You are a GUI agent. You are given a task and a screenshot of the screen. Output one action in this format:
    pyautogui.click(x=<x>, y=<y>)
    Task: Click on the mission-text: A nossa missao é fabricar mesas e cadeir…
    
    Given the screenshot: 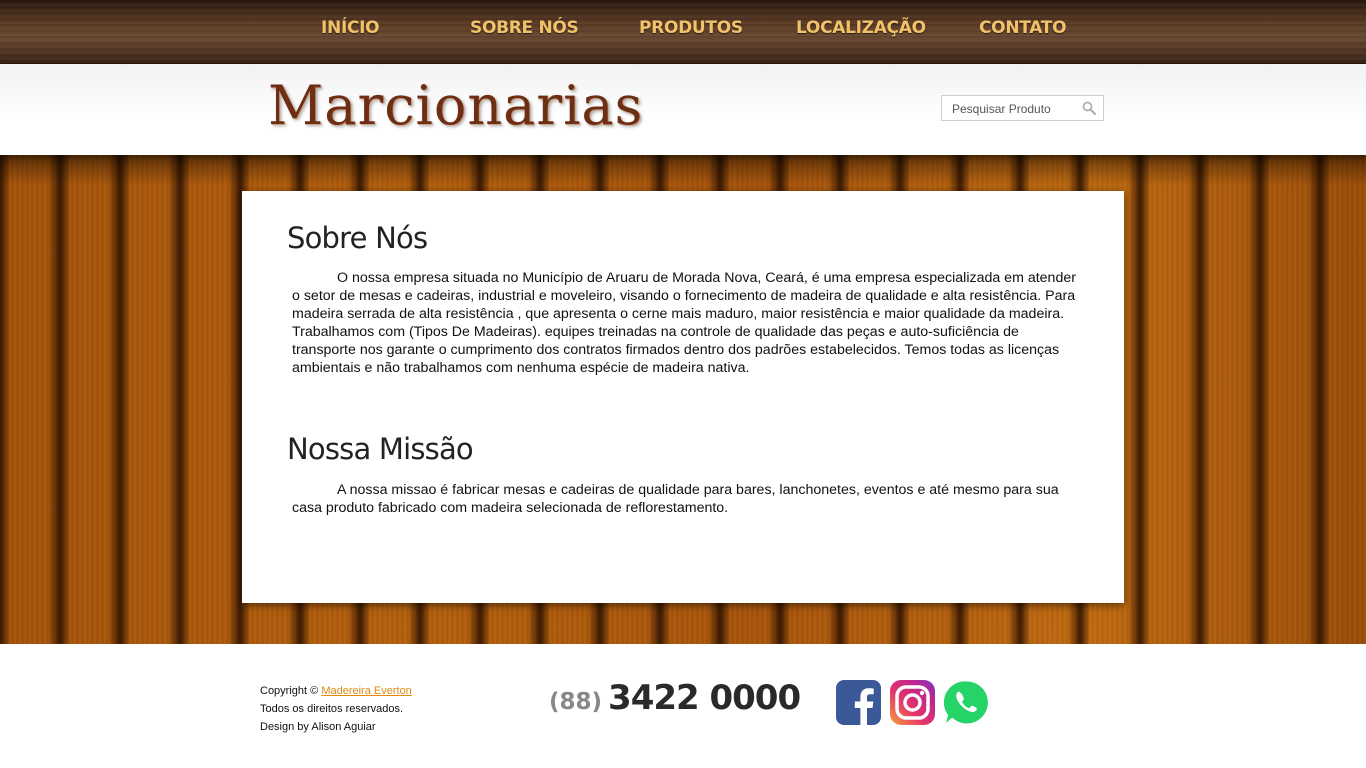 What is the action you would take?
    pyautogui.click(x=675, y=499)
    